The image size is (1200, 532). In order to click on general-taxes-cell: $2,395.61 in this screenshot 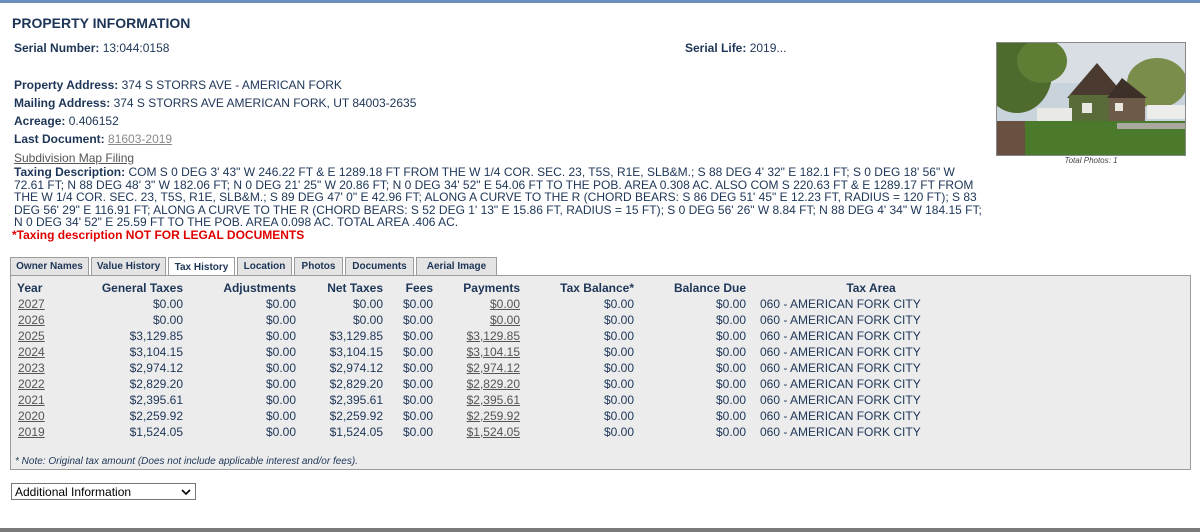, I will do `click(156, 400)`.